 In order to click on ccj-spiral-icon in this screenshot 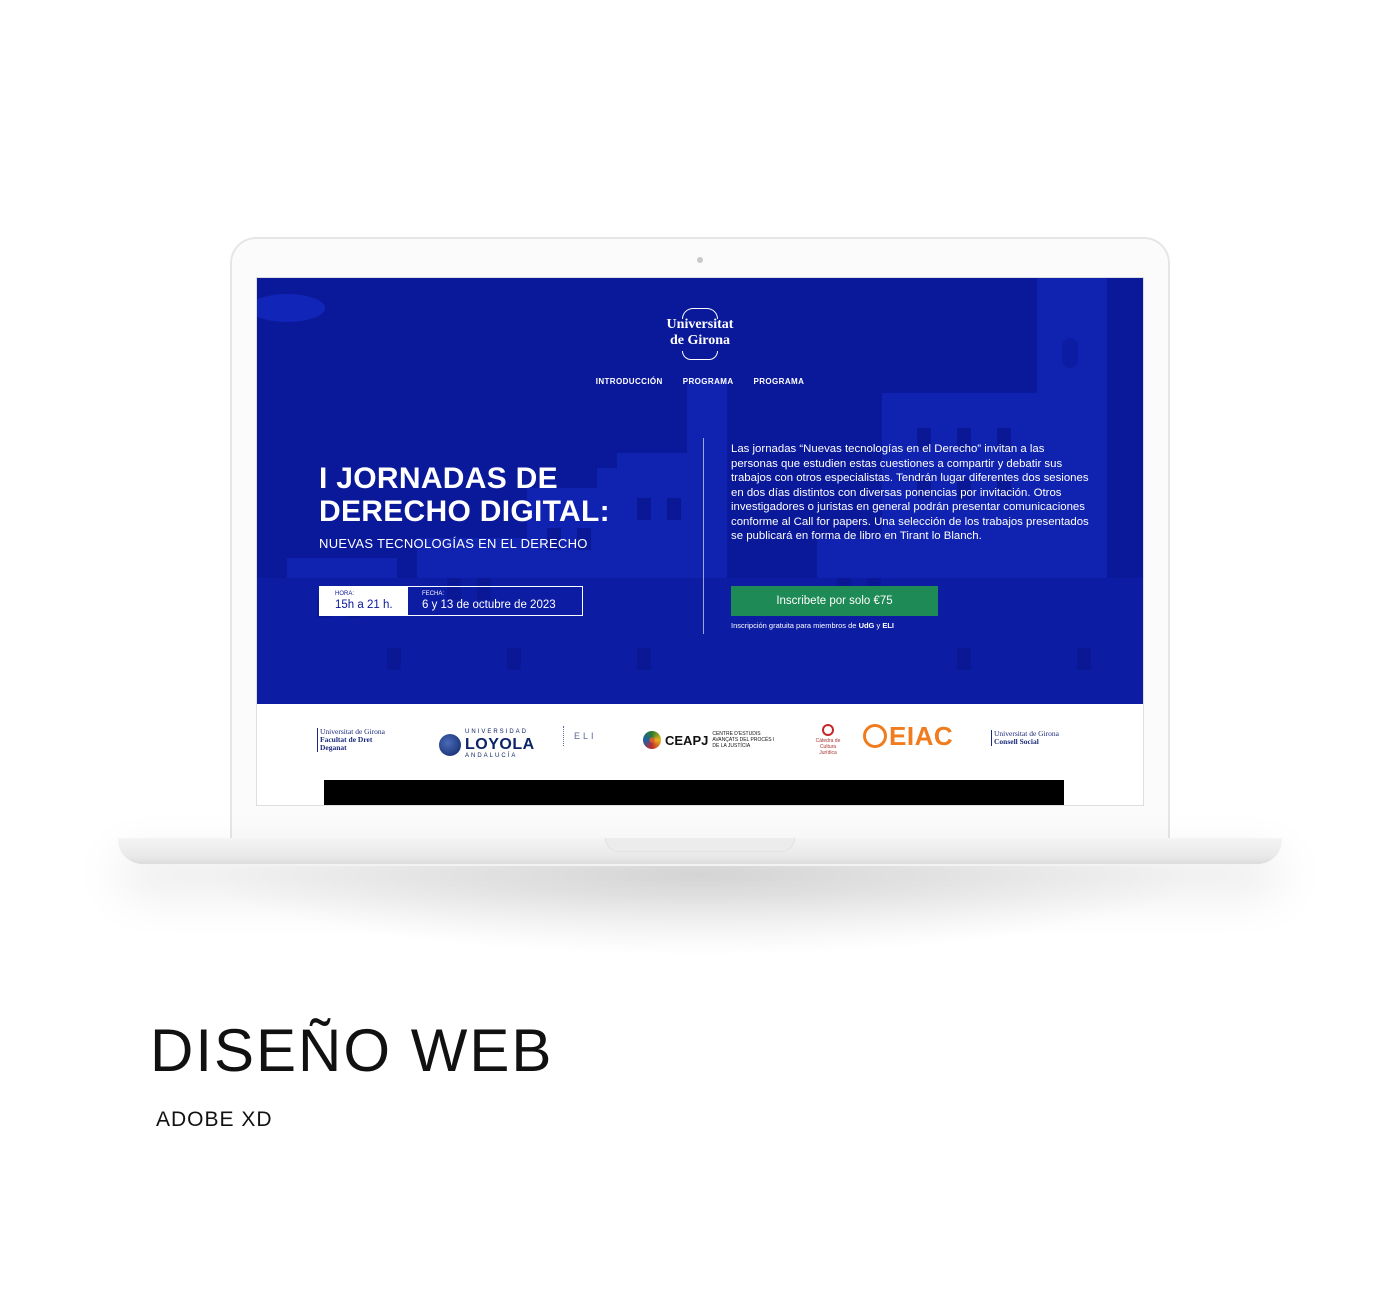, I will do `click(828, 730)`.